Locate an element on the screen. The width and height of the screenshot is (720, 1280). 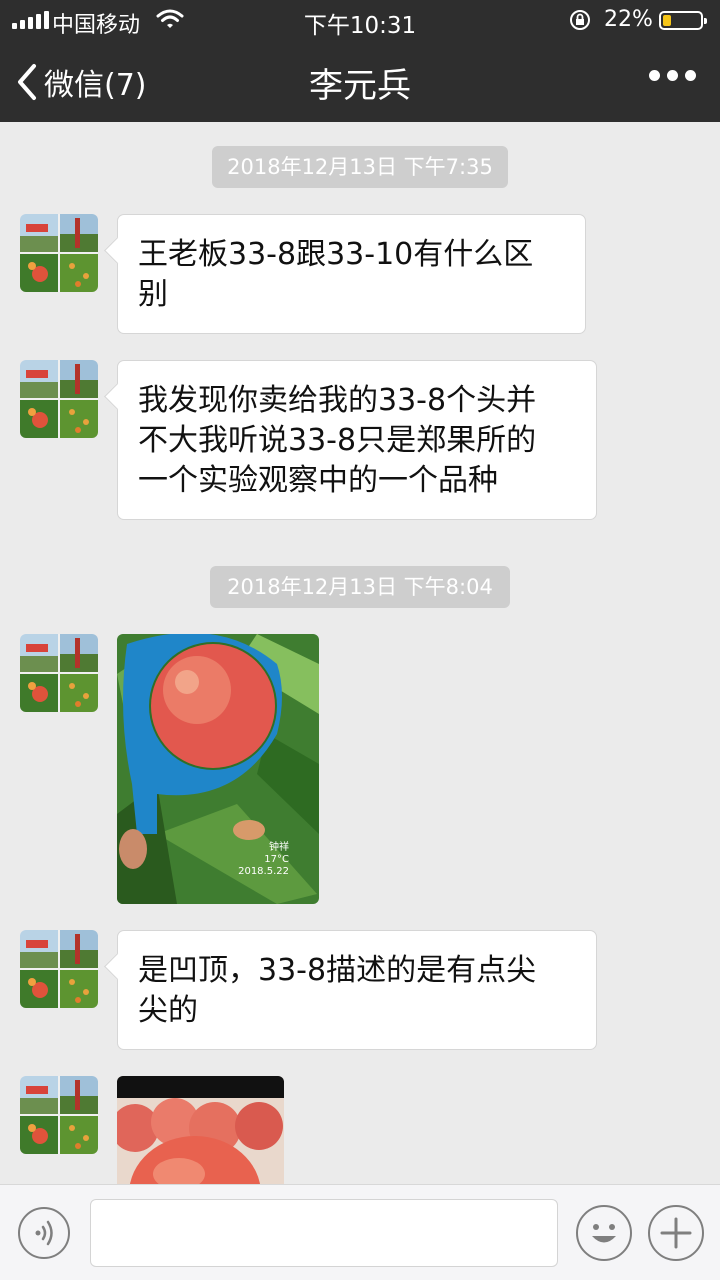
more-functions-button is located at coordinates (676, 1233).